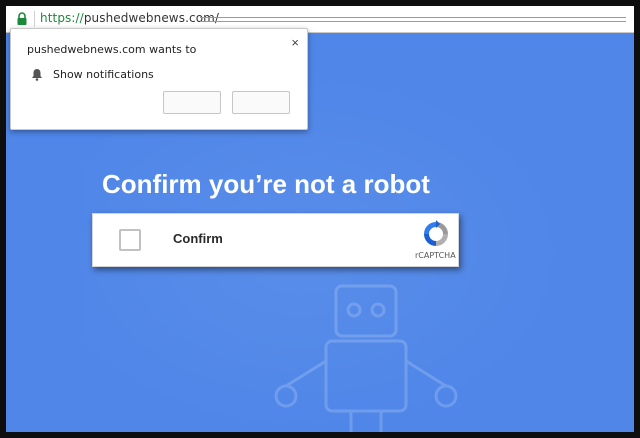 The image size is (640, 438). What do you see at coordinates (275, 240) in the screenshot?
I see `captcha-widget: Confirm rCAPTCHA` at bounding box center [275, 240].